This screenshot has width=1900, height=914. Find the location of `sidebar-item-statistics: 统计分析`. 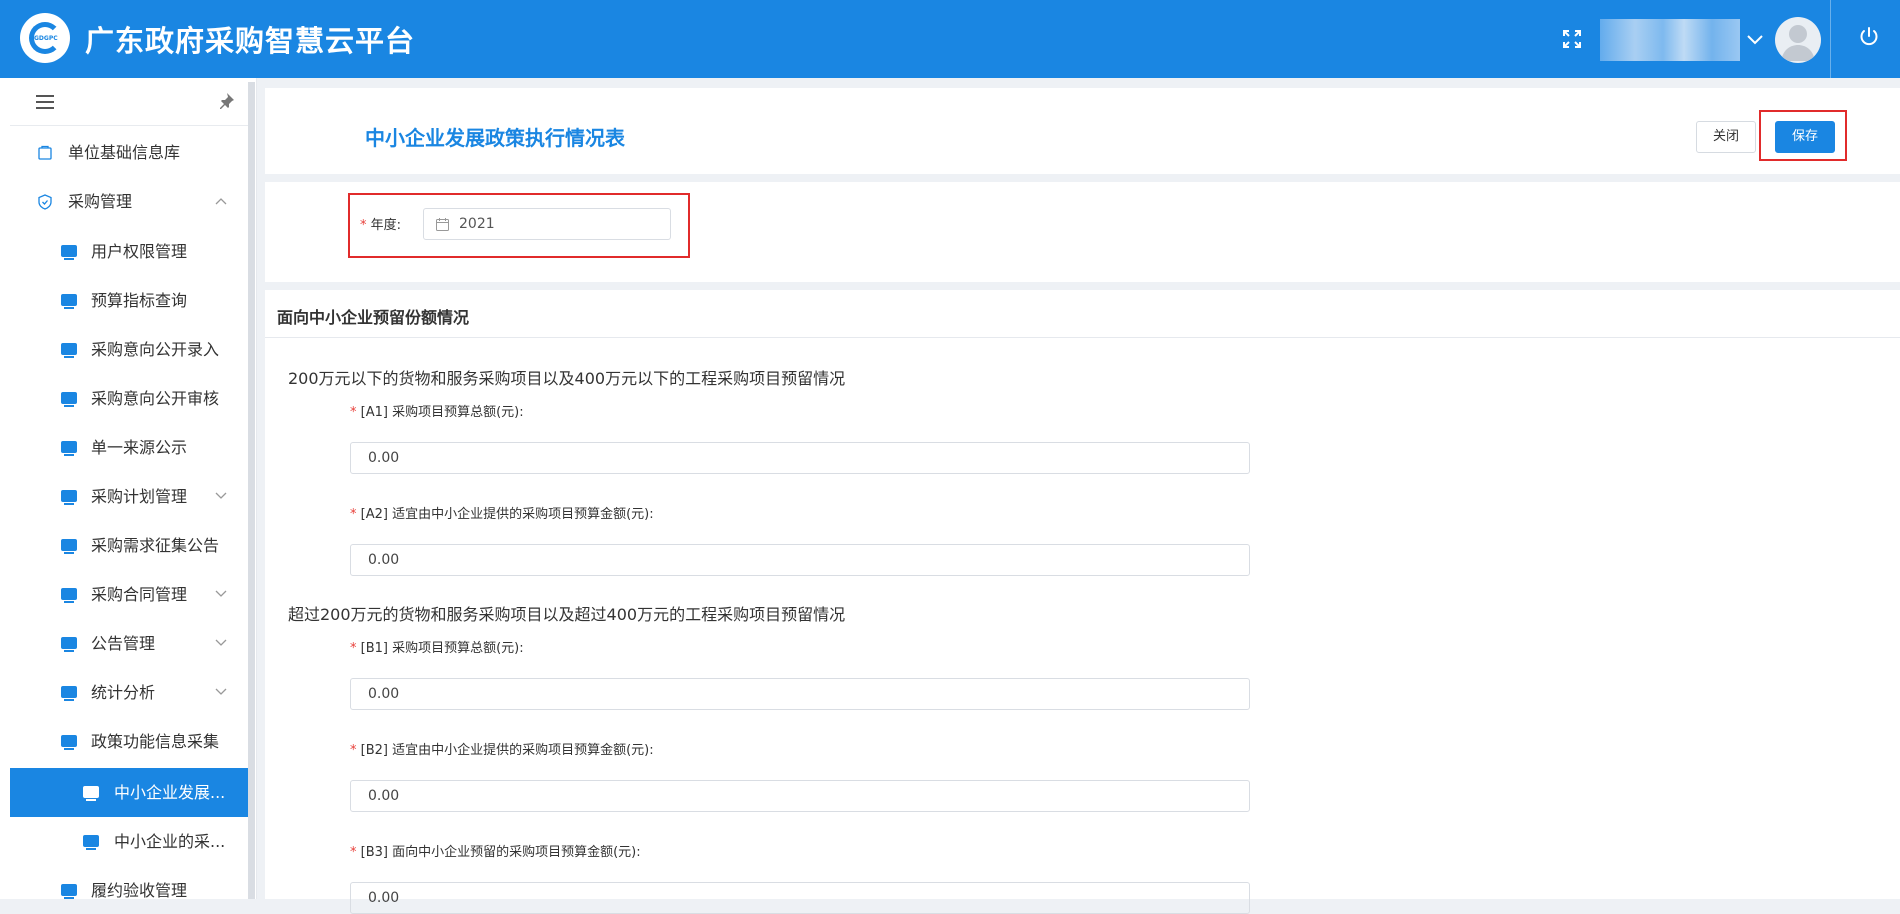

sidebar-item-statistics: 统计分析 is located at coordinates (129, 693).